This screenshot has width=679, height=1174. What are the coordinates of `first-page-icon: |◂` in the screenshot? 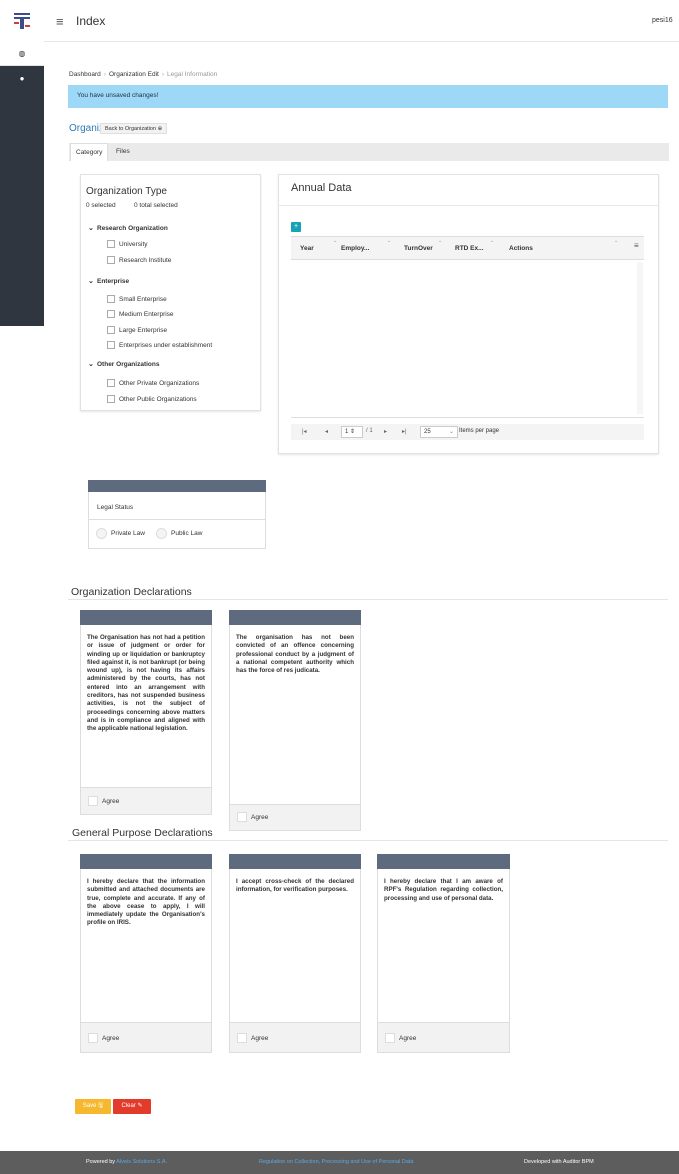 It's located at (304, 431).